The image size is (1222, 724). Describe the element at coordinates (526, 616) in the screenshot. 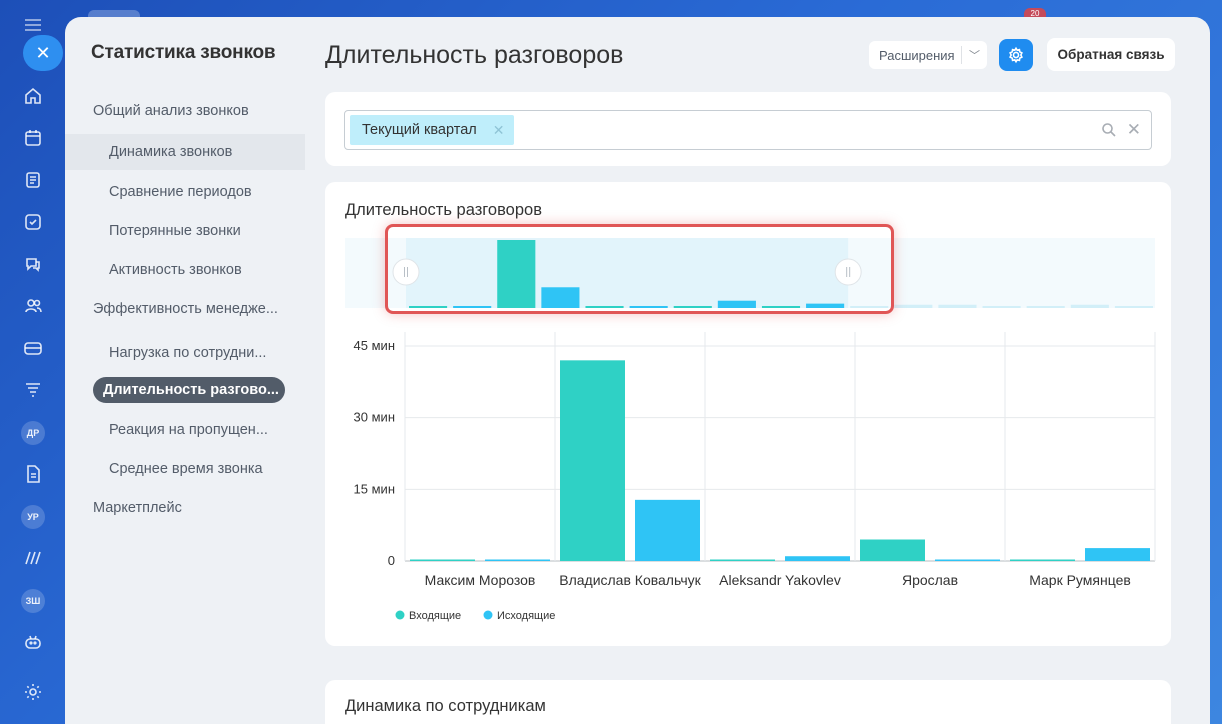

I see `legend-label: Исходящие` at that location.